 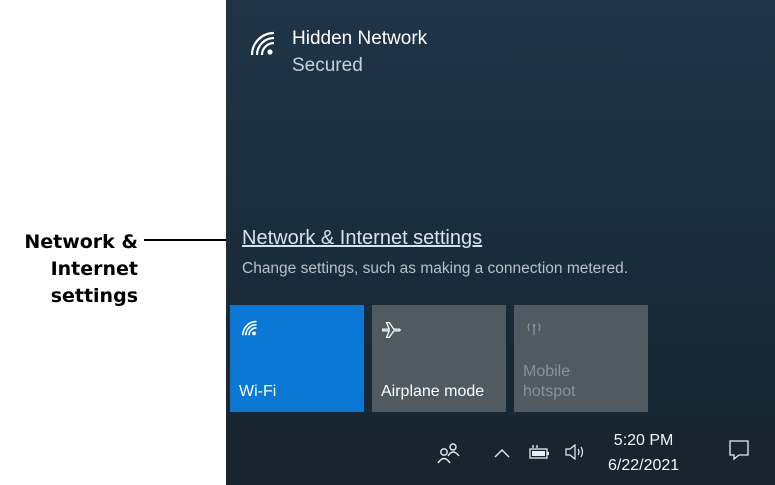 I want to click on airplane-icon, so click(x=391, y=330).